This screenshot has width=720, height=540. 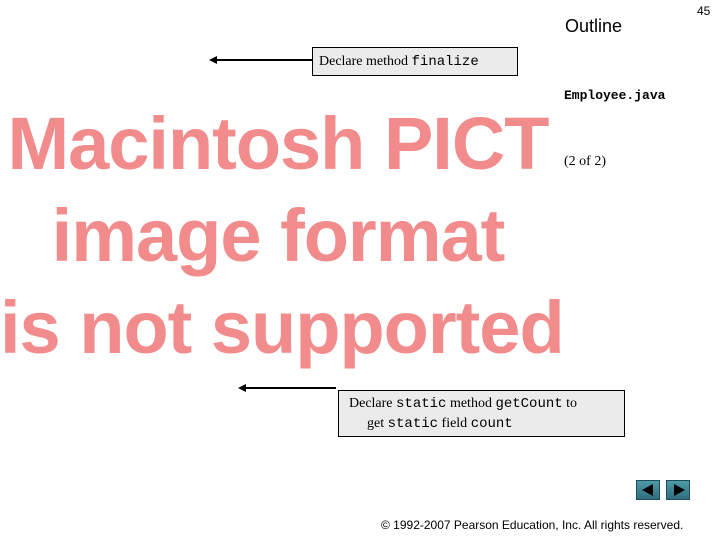 What do you see at coordinates (593, 26) in the screenshot?
I see `outline-link: Outline` at bounding box center [593, 26].